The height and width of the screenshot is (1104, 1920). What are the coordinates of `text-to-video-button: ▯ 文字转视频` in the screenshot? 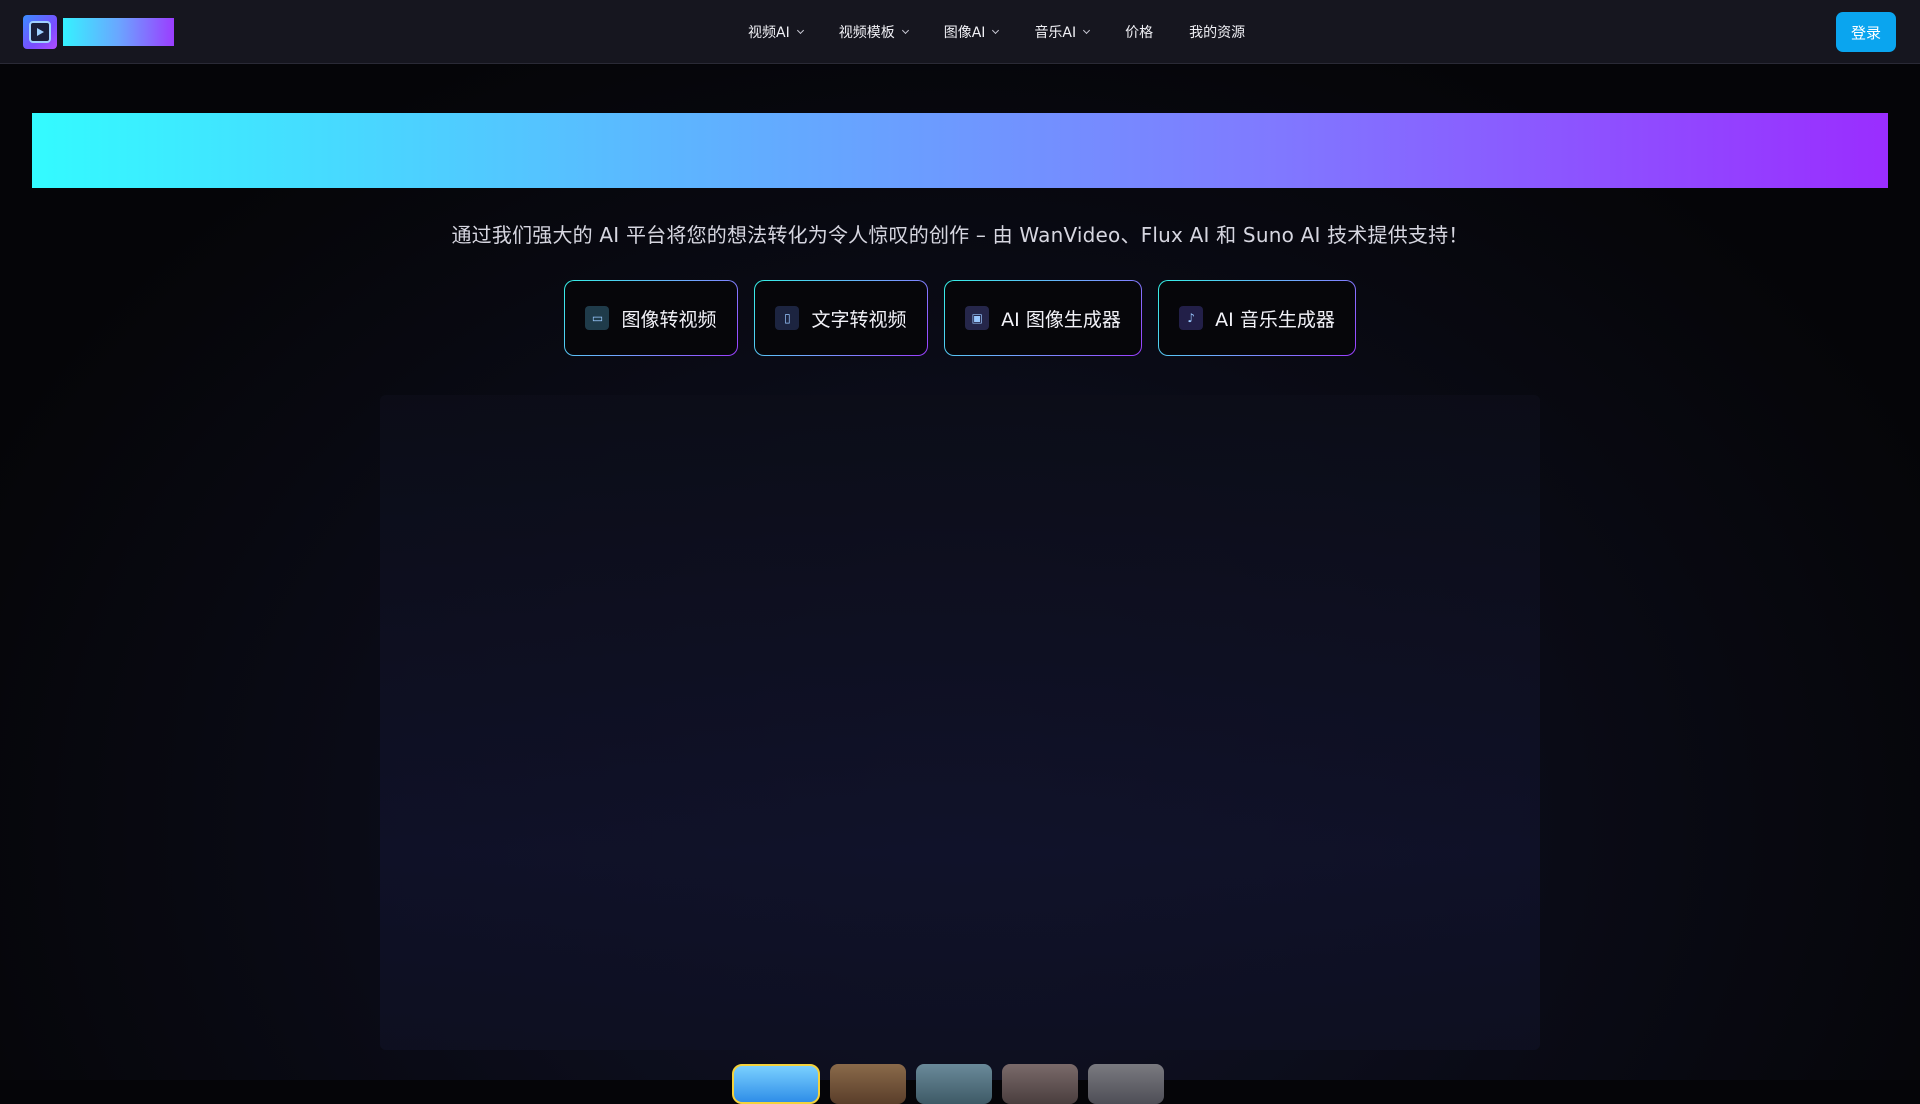 It's located at (841, 318).